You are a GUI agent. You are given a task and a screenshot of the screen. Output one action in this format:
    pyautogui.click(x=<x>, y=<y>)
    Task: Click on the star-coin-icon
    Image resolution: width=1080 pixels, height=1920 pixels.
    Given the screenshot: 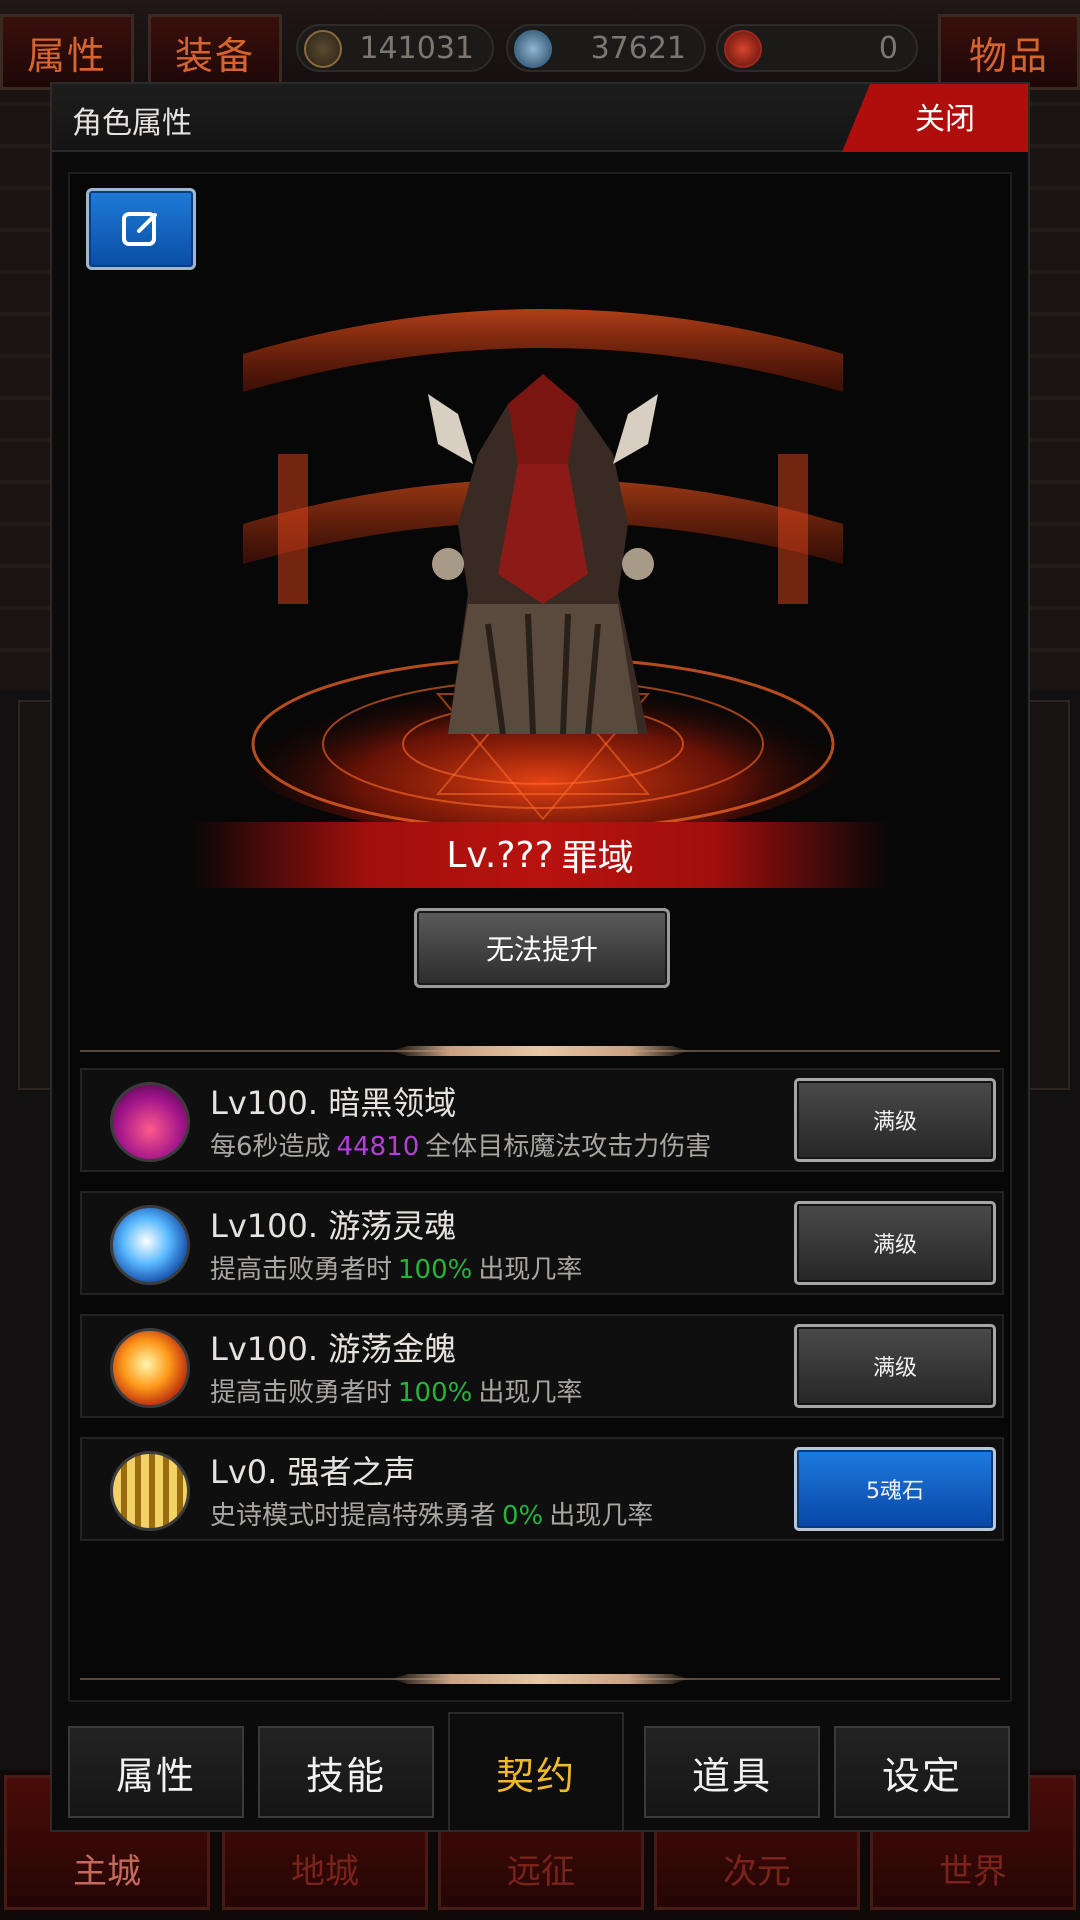 What is the action you would take?
    pyautogui.click(x=323, y=49)
    